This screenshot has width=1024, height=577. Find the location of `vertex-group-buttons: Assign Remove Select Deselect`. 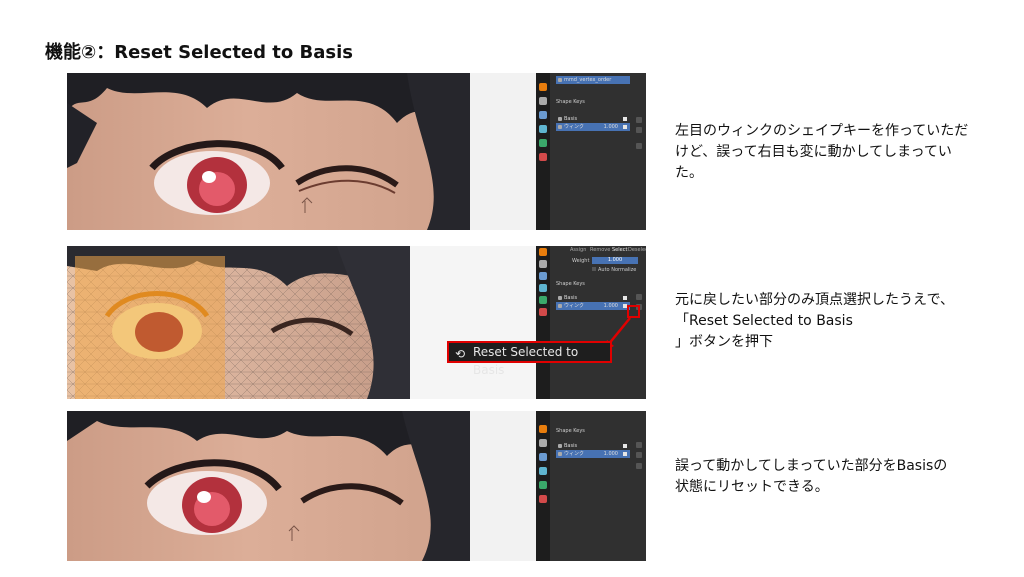

vertex-group-buttons: Assign Remove Select Deselect is located at coordinates (600, 250).